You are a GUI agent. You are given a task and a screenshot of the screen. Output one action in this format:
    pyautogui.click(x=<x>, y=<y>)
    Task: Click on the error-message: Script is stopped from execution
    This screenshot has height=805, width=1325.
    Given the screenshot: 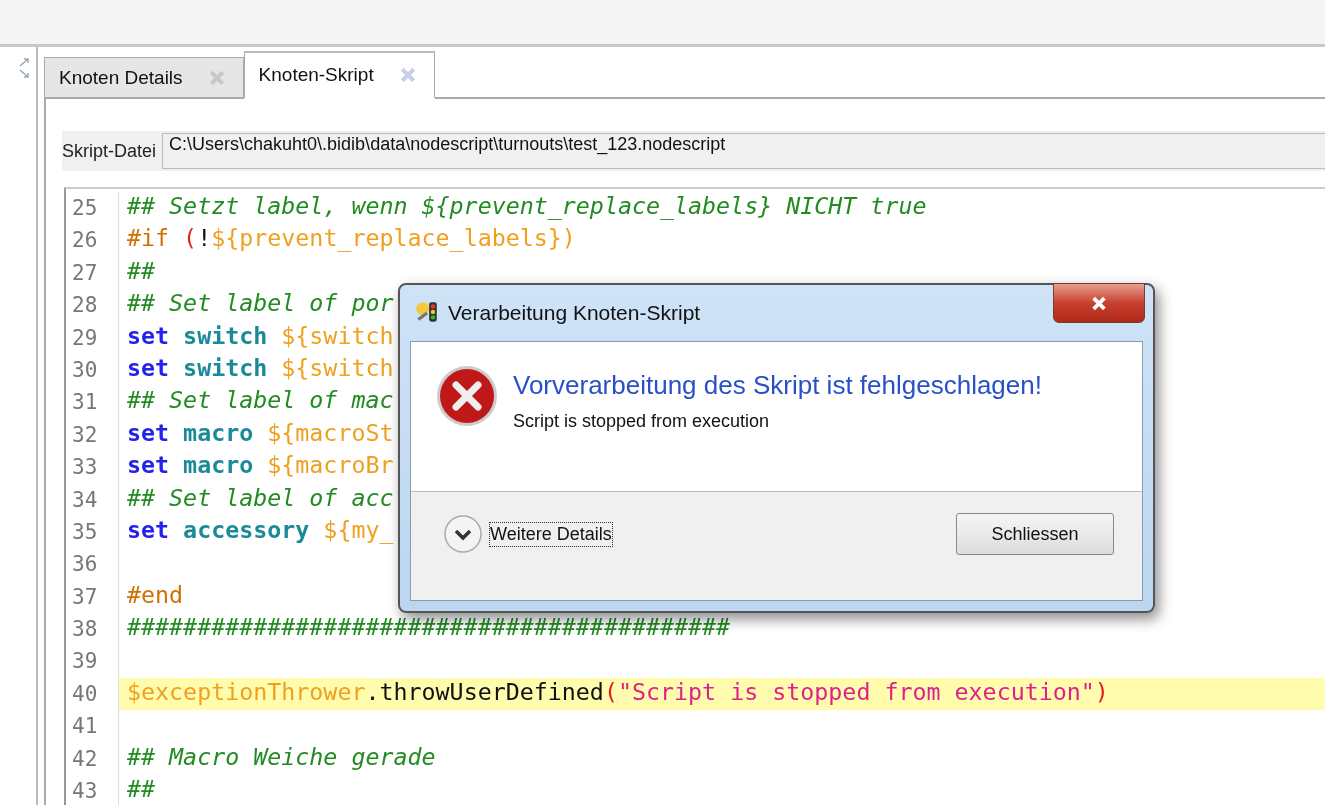 What is the action you would take?
    pyautogui.click(x=642, y=421)
    